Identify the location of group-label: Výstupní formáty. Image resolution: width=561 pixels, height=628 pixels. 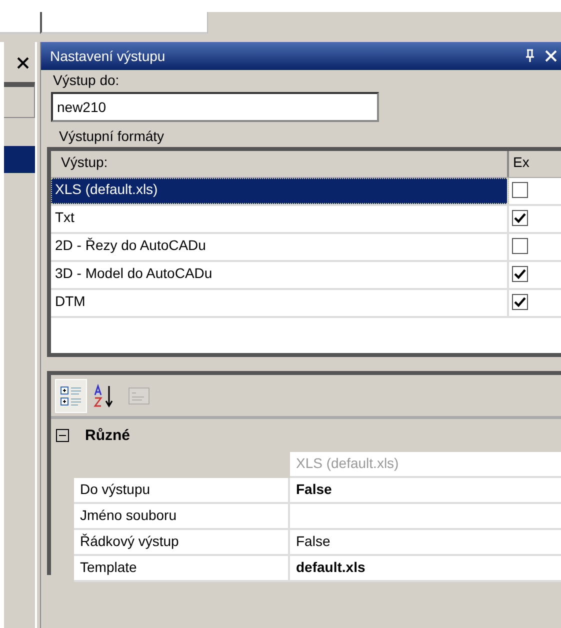
(111, 136).